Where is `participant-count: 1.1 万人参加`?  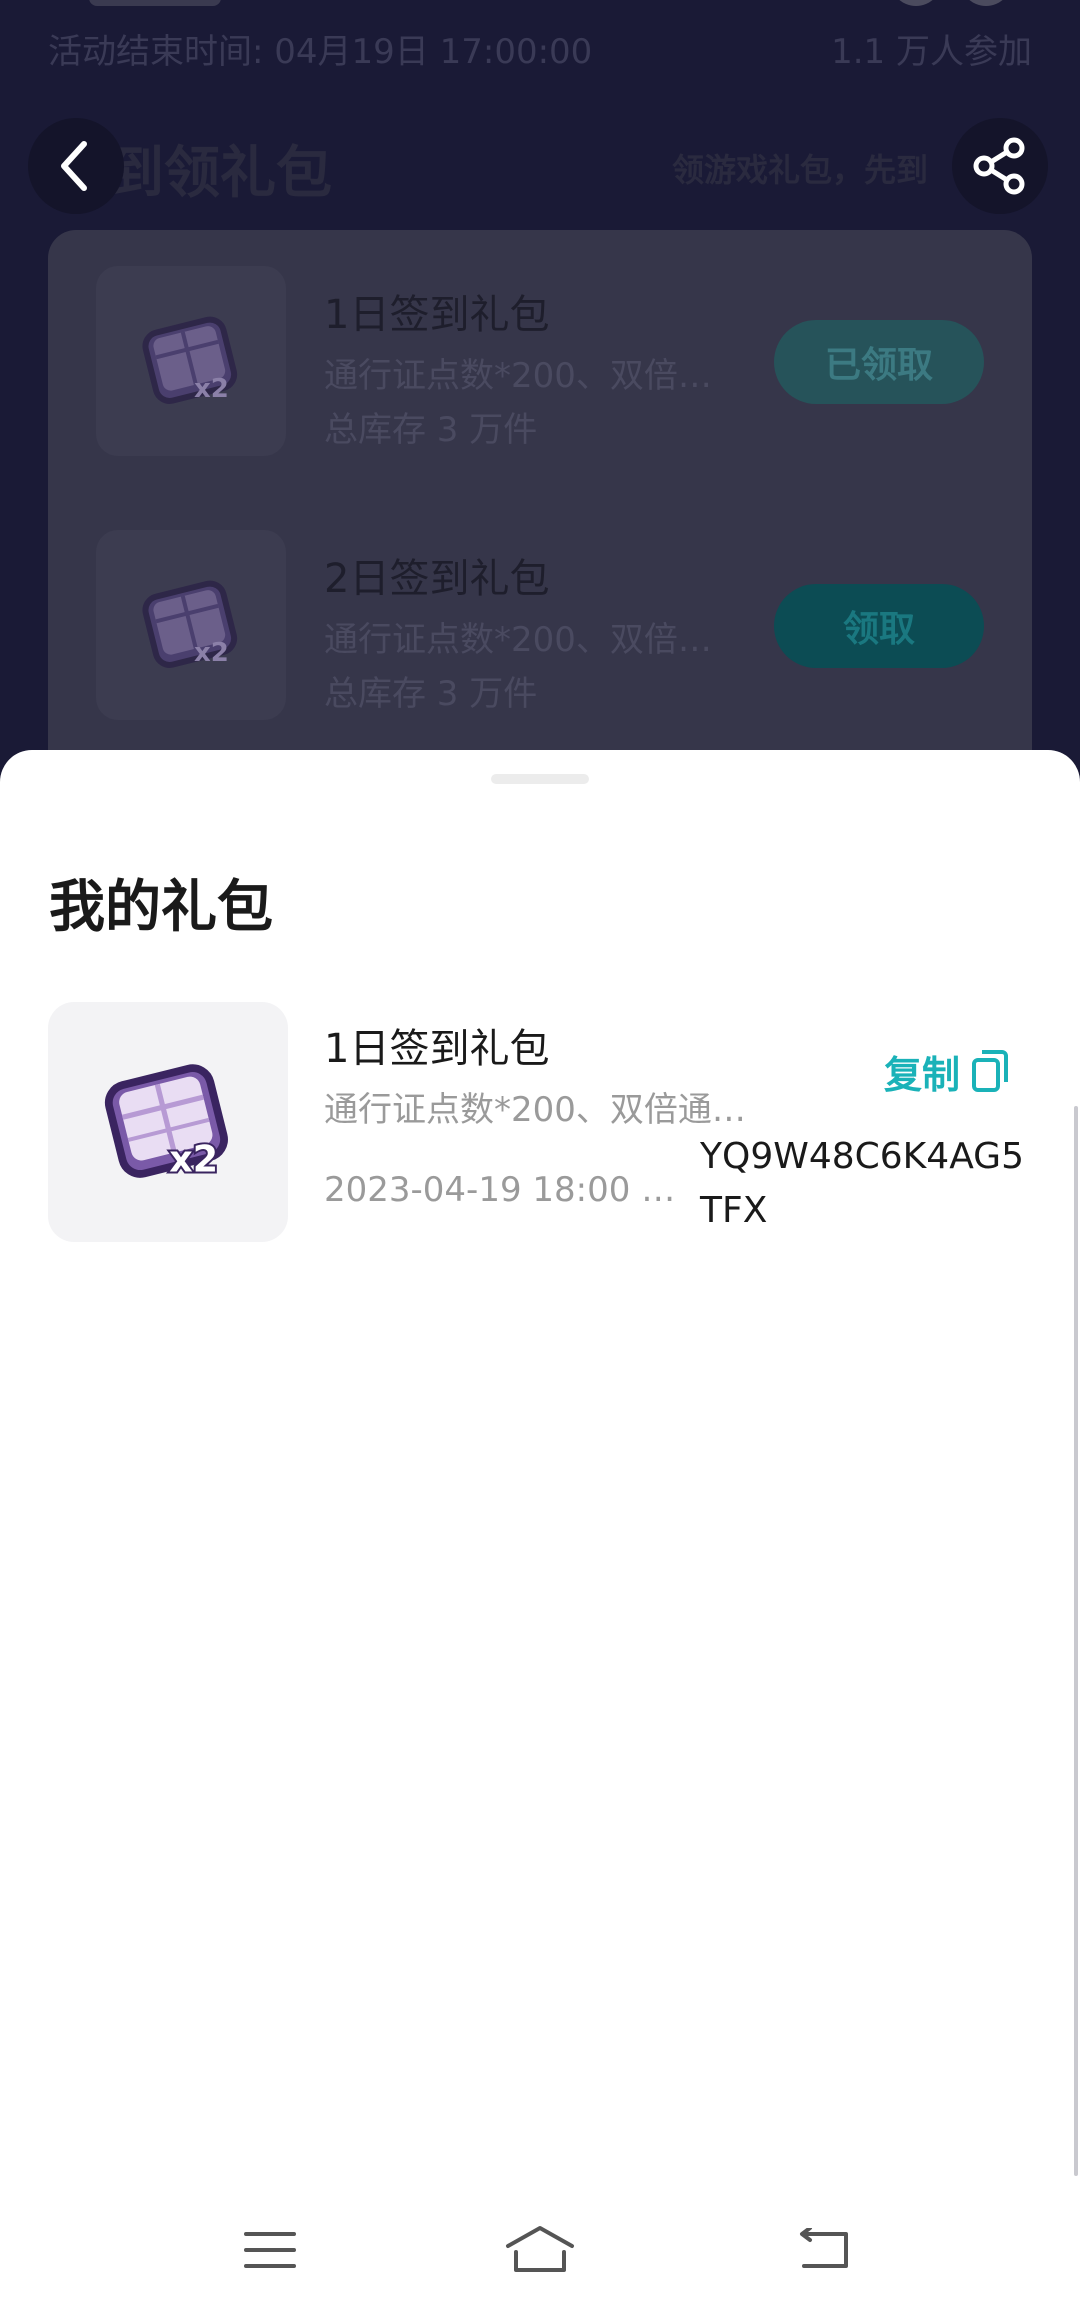
participant-count: 1.1 万人参加 is located at coordinates (931, 52).